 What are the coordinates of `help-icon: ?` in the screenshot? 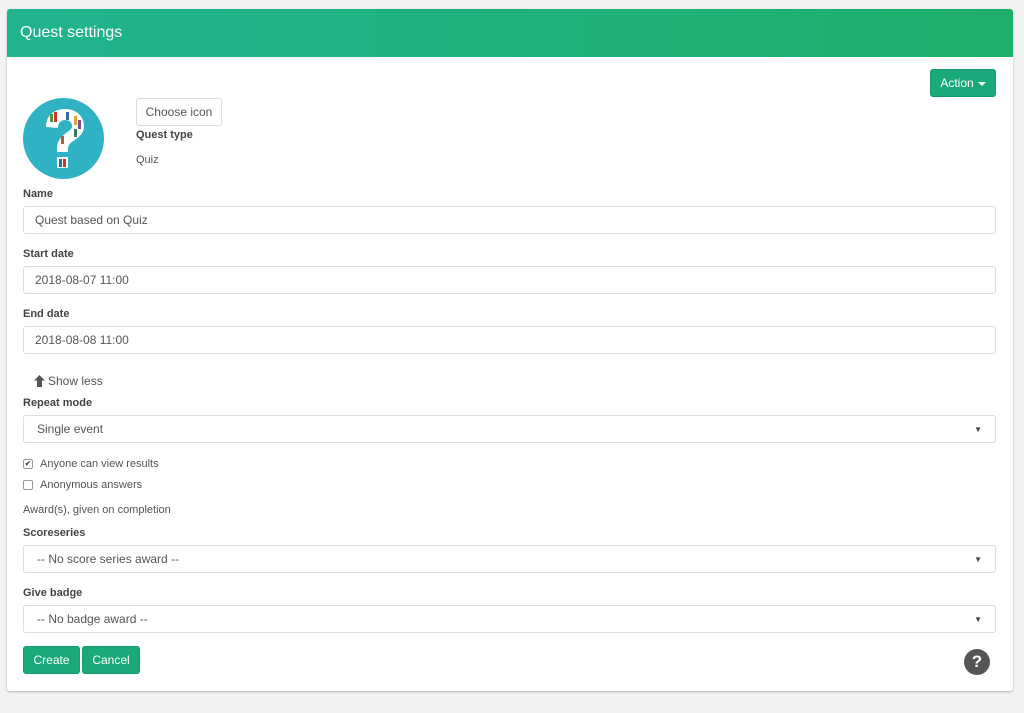 It's located at (977, 662).